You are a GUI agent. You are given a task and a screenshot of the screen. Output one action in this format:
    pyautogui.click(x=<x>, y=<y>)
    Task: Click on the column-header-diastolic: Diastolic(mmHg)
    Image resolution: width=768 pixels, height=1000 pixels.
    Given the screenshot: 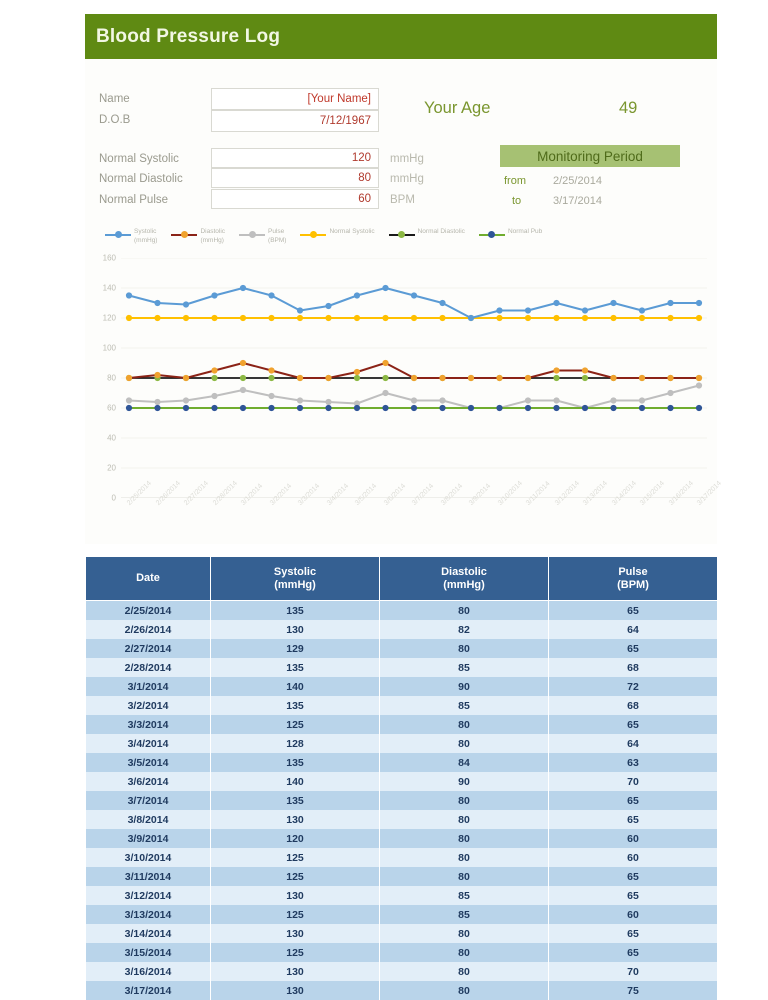 What is the action you would take?
    pyautogui.click(x=464, y=579)
    